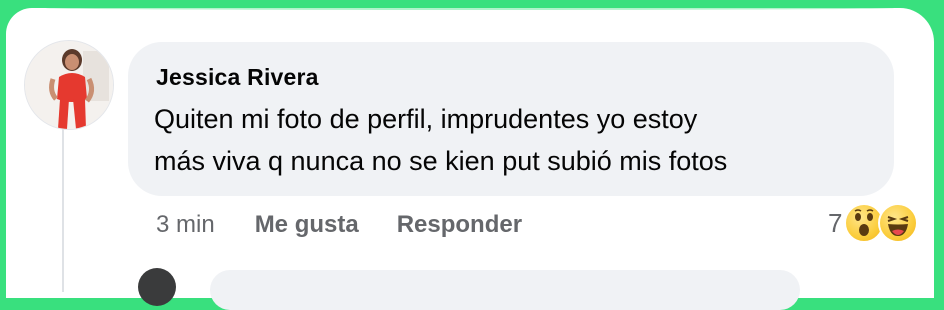 The height and width of the screenshot is (310, 944). I want to click on reaction-count: 7, so click(835, 222).